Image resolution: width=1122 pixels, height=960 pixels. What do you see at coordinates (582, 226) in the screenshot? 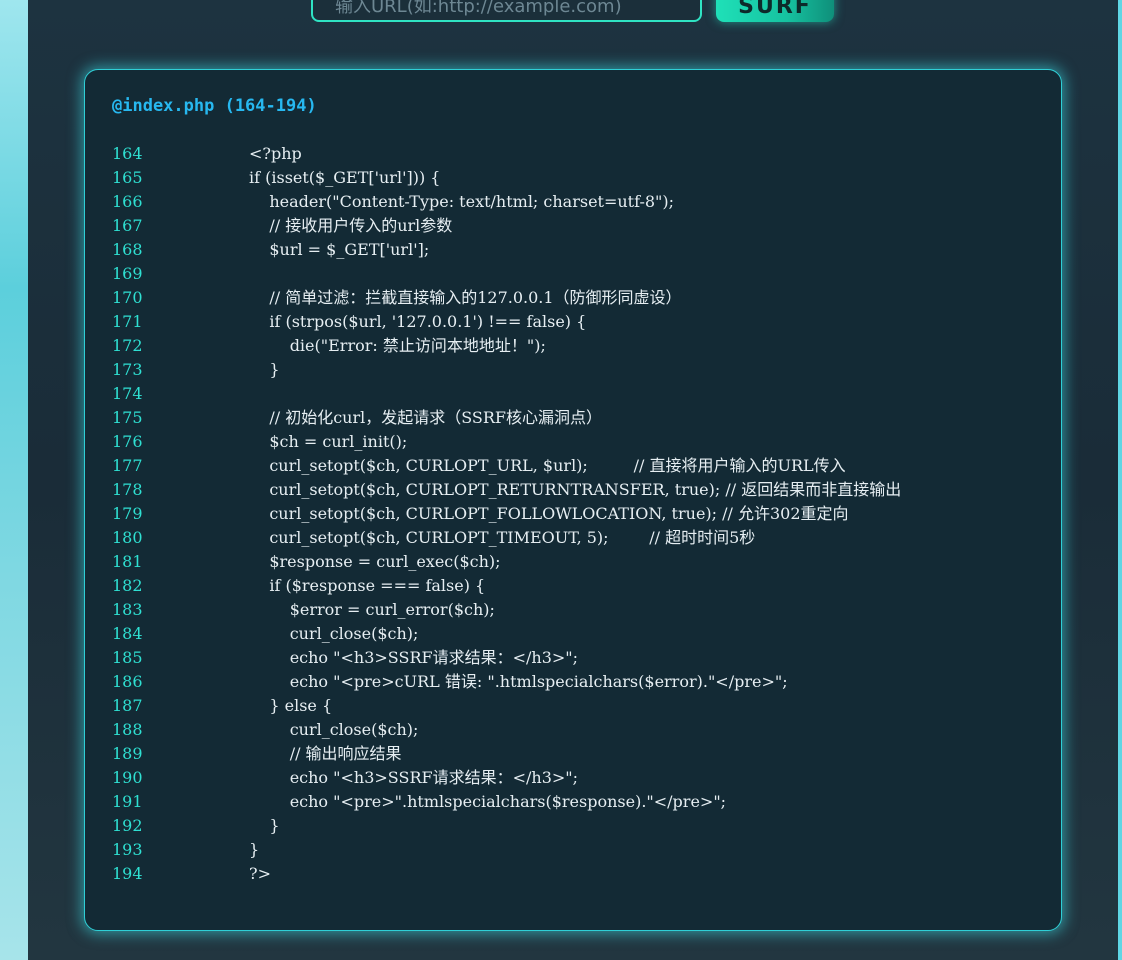
I see `code-line: 167 // 接收用户传入的url参数` at bounding box center [582, 226].